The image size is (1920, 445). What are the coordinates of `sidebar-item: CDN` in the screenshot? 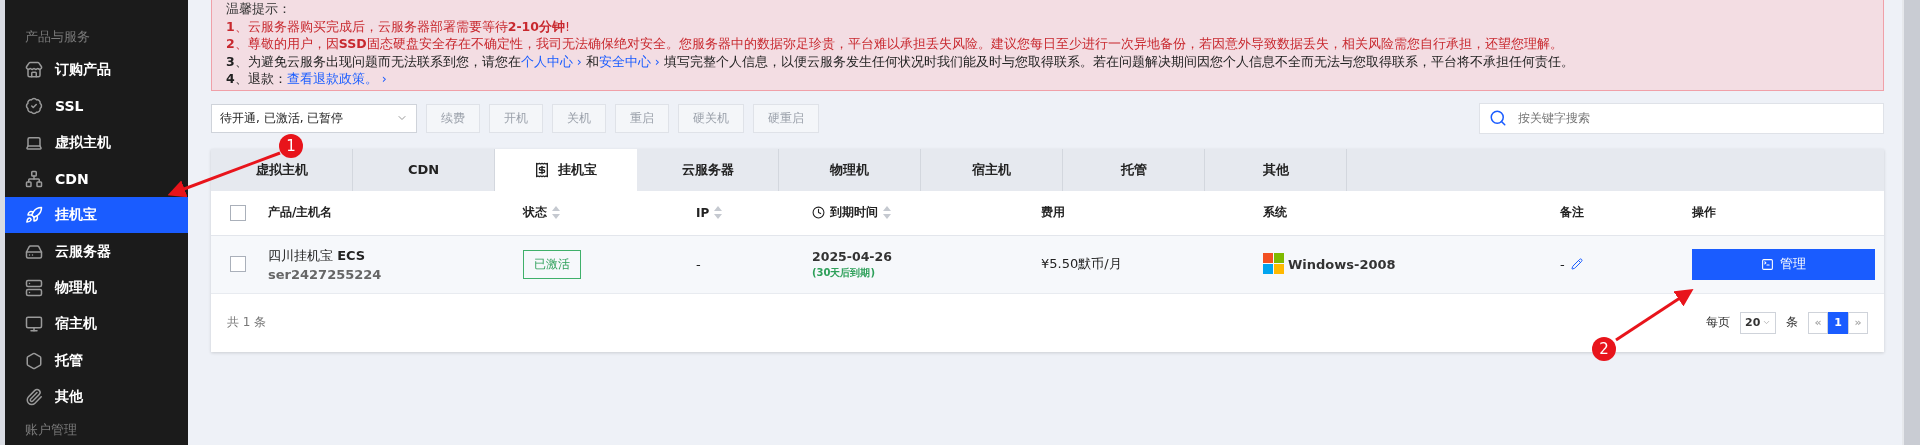 It's located at (96, 179).